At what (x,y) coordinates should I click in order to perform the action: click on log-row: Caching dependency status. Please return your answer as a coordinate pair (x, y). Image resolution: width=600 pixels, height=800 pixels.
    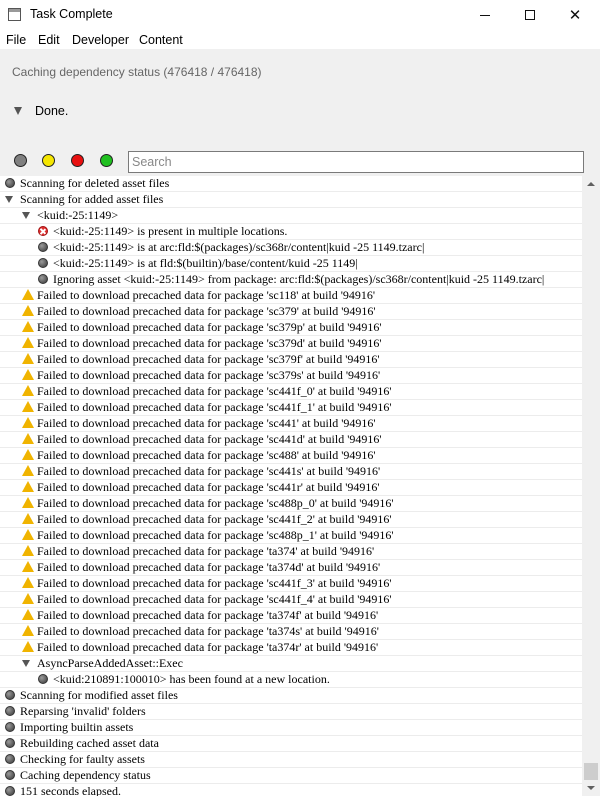
    Looking at the image, I should click on (291, 776).